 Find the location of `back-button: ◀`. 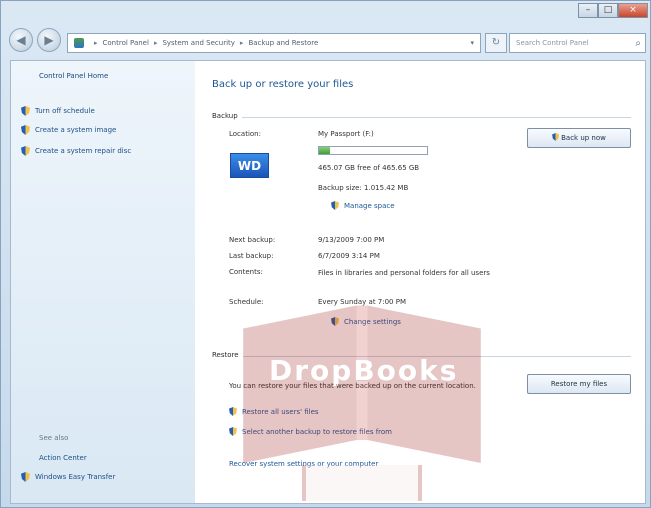

back-button: ◀ is located at coordinates (21, 40).